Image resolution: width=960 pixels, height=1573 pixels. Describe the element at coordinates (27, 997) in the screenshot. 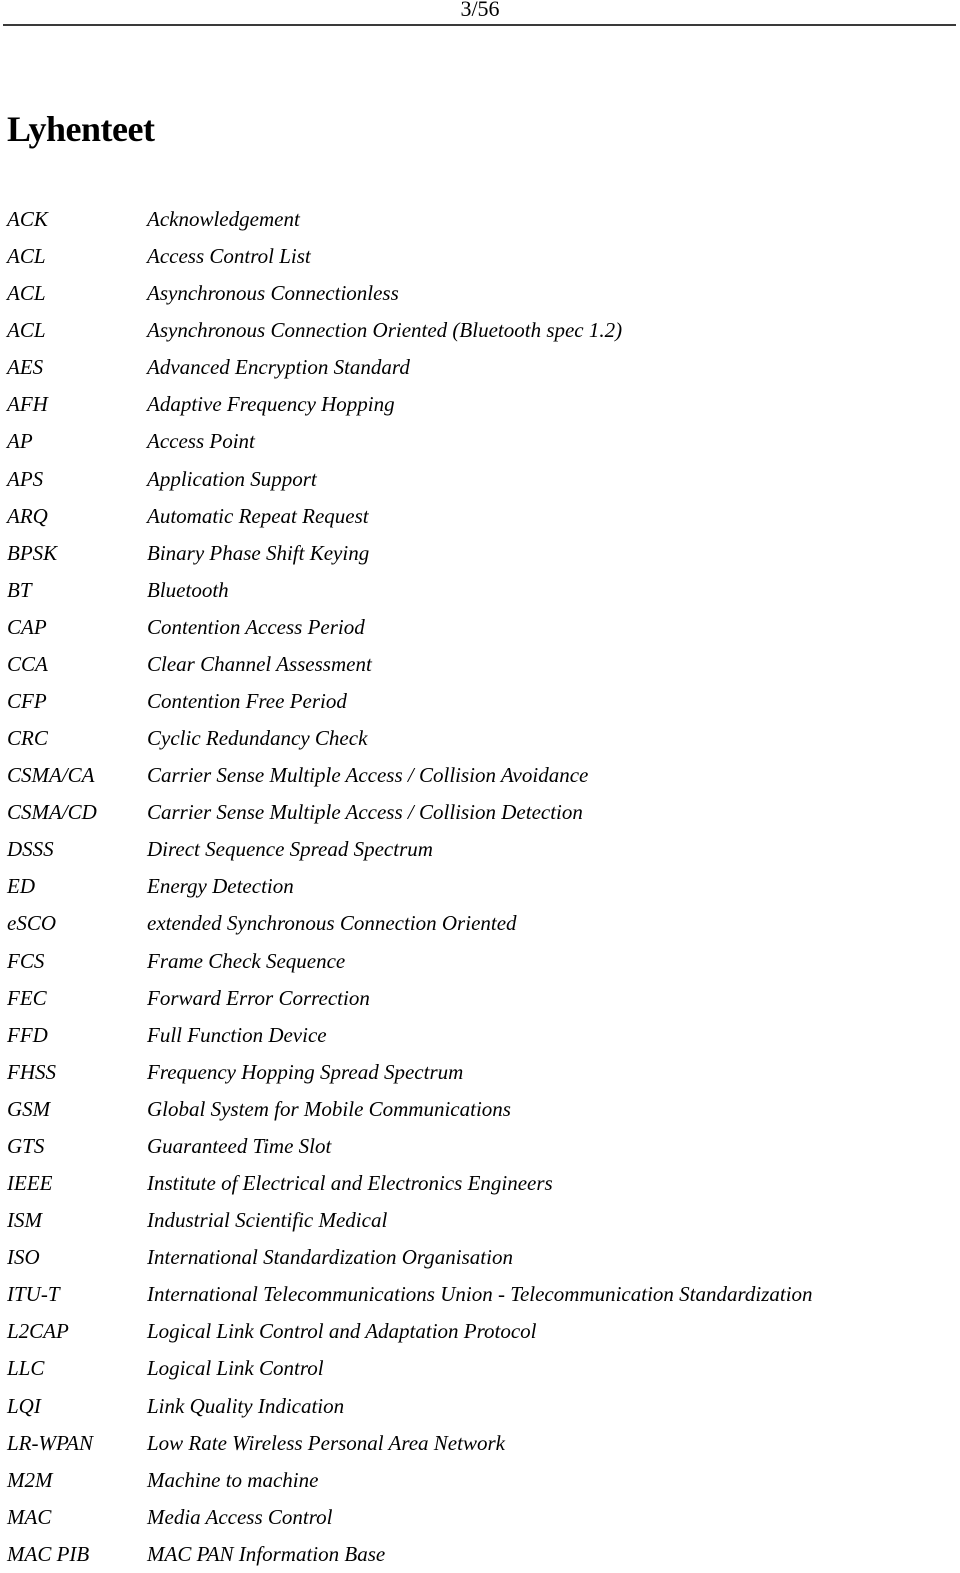

I see `abbreviation-term: FEC` at that location.